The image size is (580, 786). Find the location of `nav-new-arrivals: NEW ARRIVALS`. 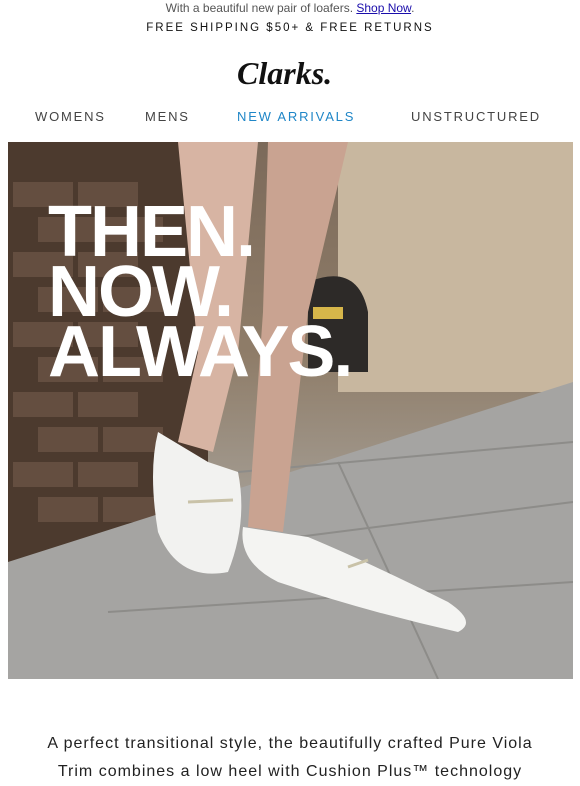

nav-new-arrivals: NEW ARRIVALS is located at coordinates (296, 116).